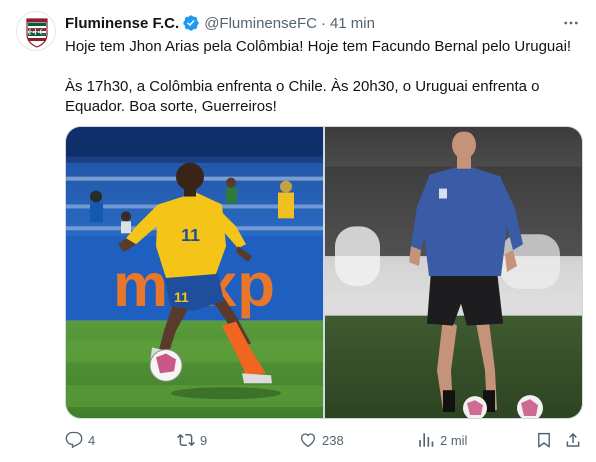  What do you see at coordinates (92, 440) in the screenshot?
I see `reply-count: 4` at bounding box center [92, 440].